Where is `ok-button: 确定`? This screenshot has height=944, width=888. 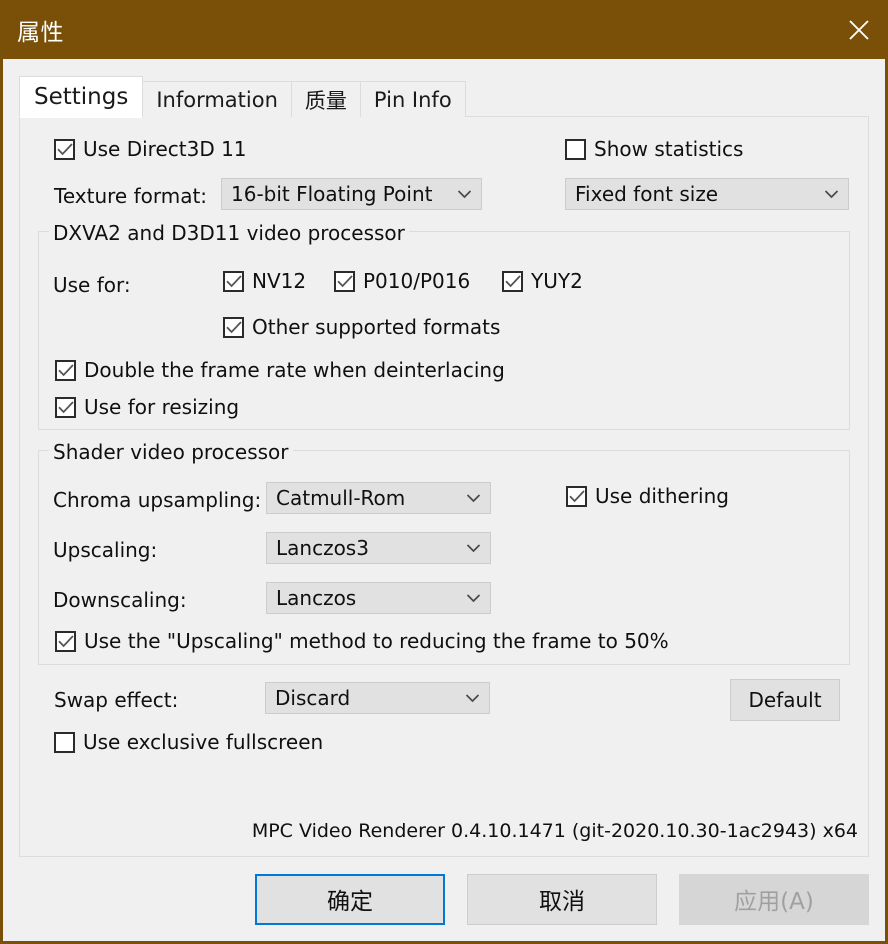 ok-button: 确定 is located at coordinates (350, 899).